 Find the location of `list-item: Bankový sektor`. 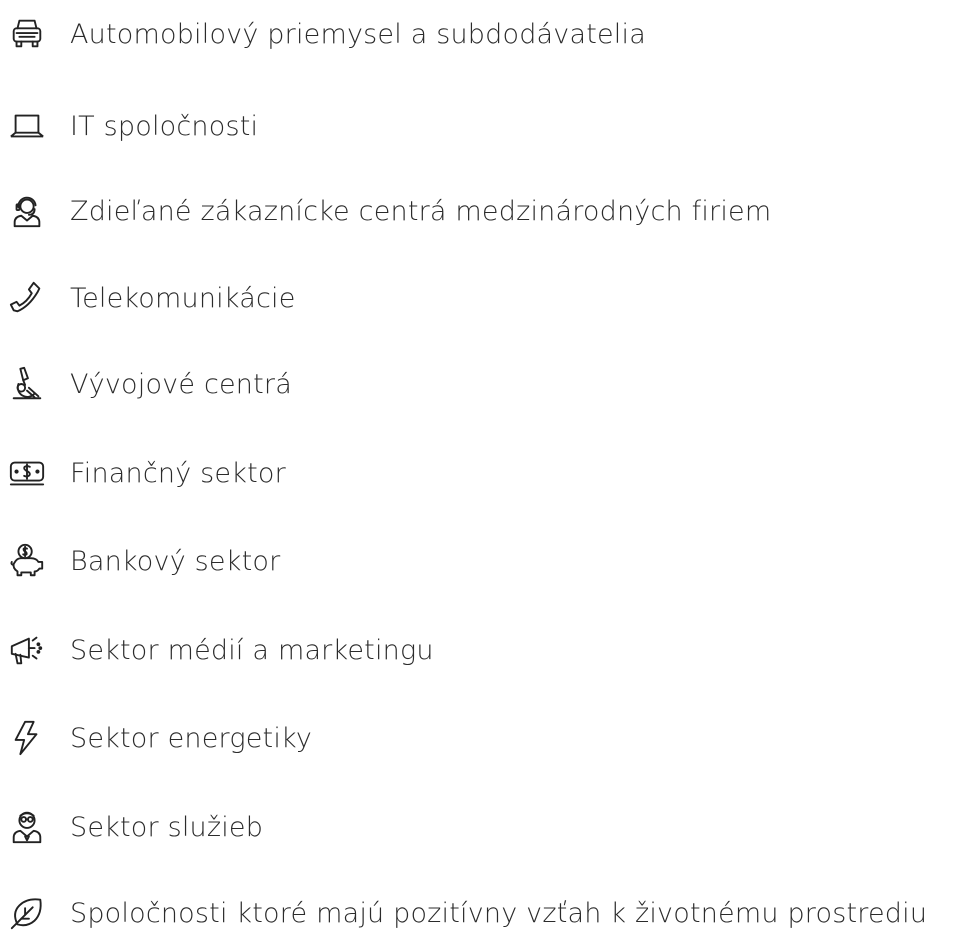

list-item: Bankový sektor is located at coordinates (140, 561).